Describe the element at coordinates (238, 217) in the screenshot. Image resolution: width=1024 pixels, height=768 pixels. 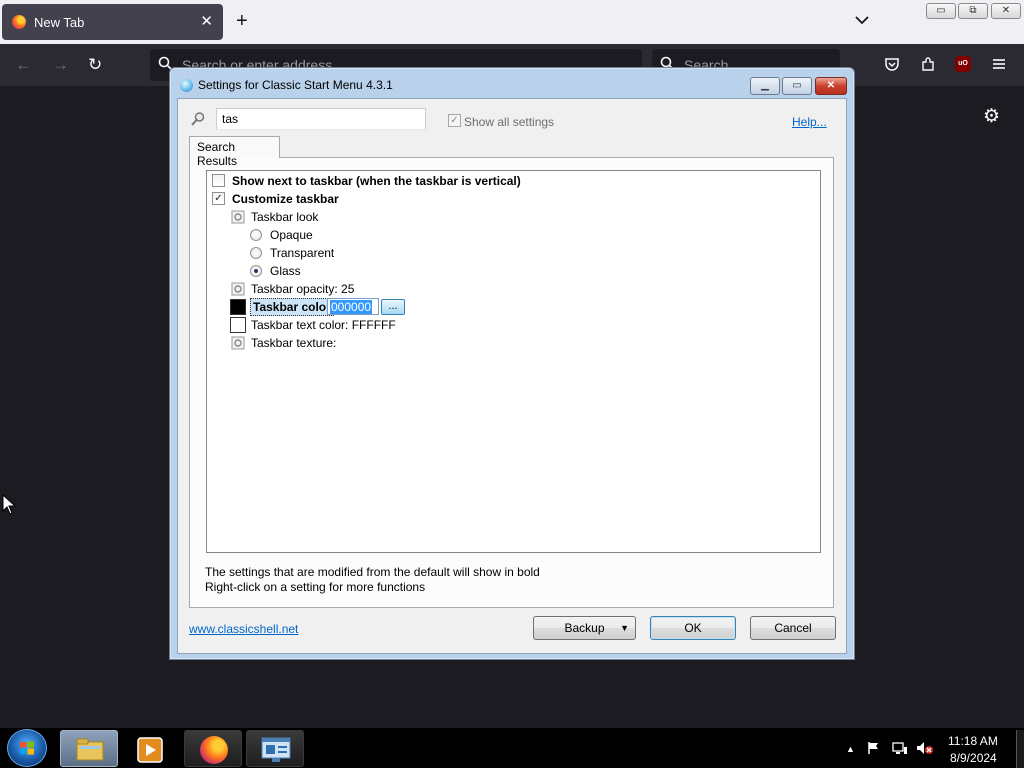
I see `settings-group-icon` at that location.